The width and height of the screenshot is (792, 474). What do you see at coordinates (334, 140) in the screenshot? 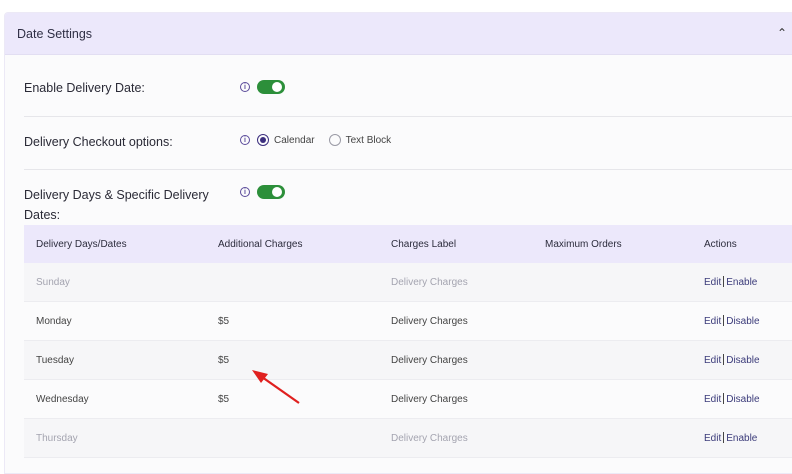
I see `text-block-radio` at bounding box center [334, 140].